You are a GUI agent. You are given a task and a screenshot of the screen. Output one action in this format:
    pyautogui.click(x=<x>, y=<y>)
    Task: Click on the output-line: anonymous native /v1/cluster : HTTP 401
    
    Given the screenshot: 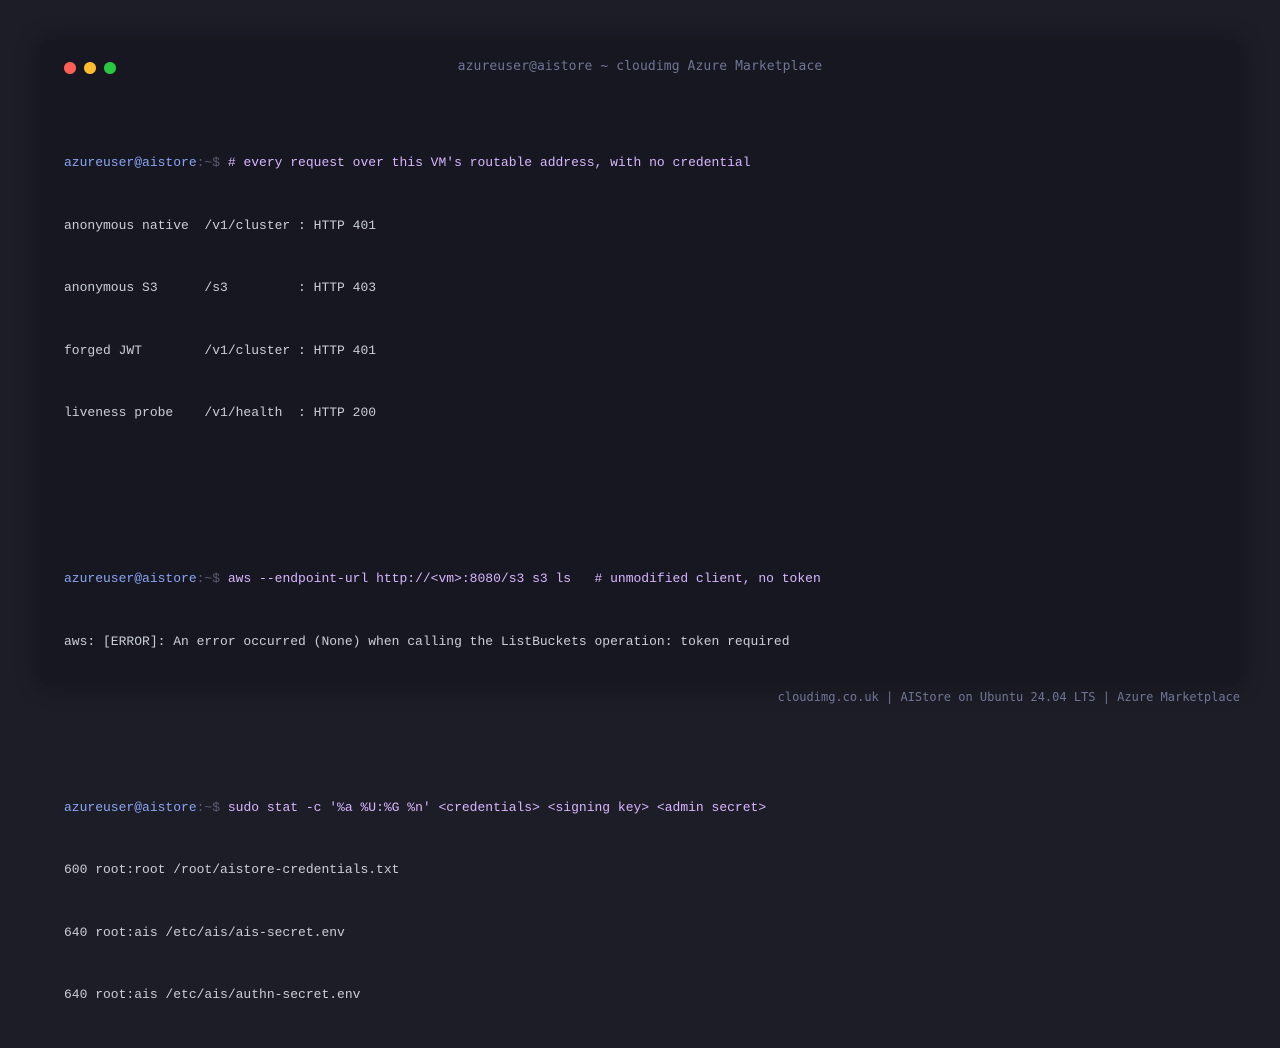 What is the action you would take?
    pyautogui.click(x=220, y=225)
    